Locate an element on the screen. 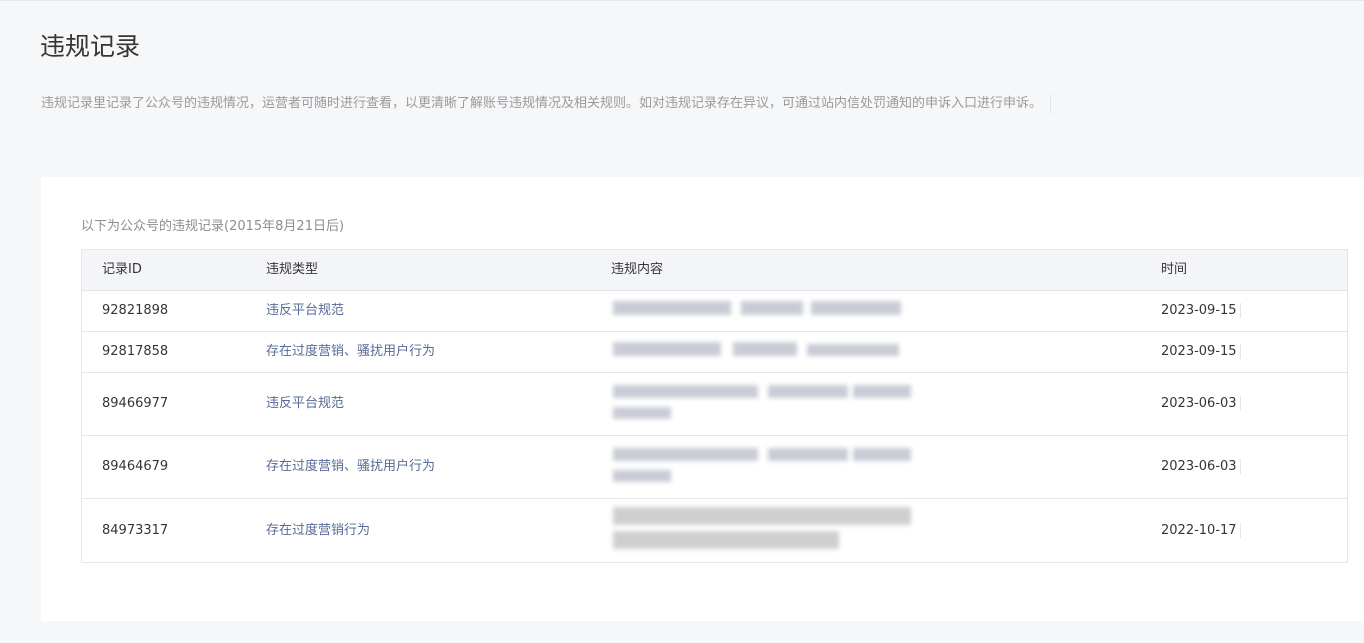 This screenshot has height=643, width=1364. record-time: 2022-10-17 is located at coordinates (1254, 531).